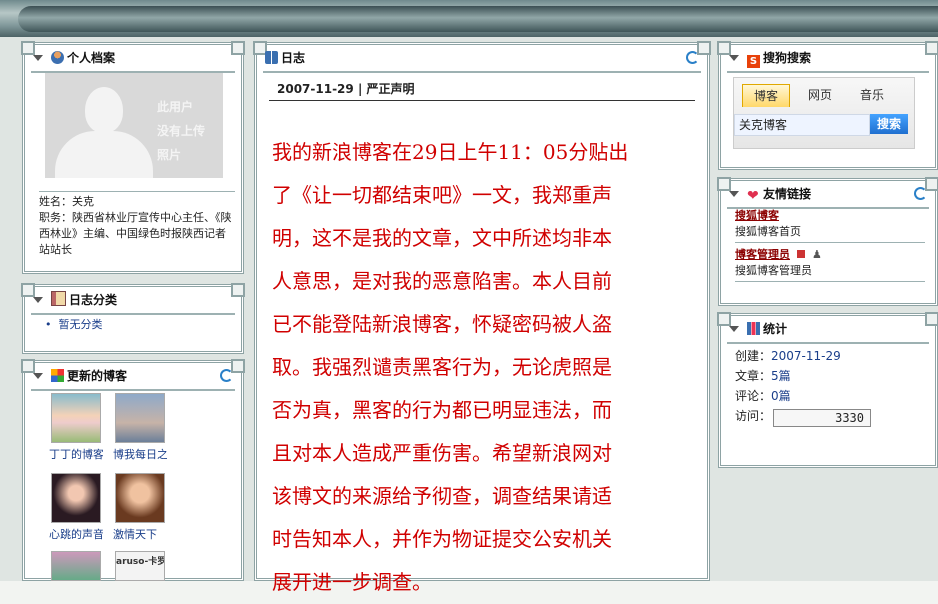 Image resolution: width=938 pixels, height=604 pixels. What do you see at coordinates (391, 89) in the screenshot?
I see `entry-title: 严正声明` at bounding box center [391, 89].